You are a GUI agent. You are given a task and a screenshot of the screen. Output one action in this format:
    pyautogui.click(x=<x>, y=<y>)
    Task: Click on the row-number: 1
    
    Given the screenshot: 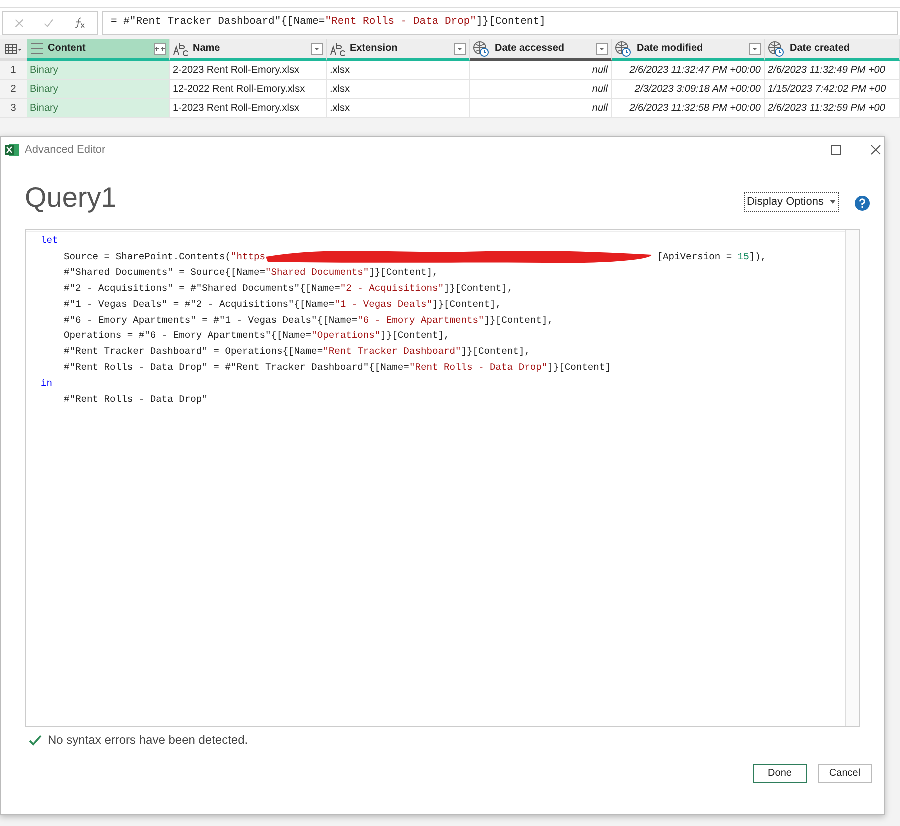 What is the action you would take?
    pyautogui.click(x=13, y=70)
    